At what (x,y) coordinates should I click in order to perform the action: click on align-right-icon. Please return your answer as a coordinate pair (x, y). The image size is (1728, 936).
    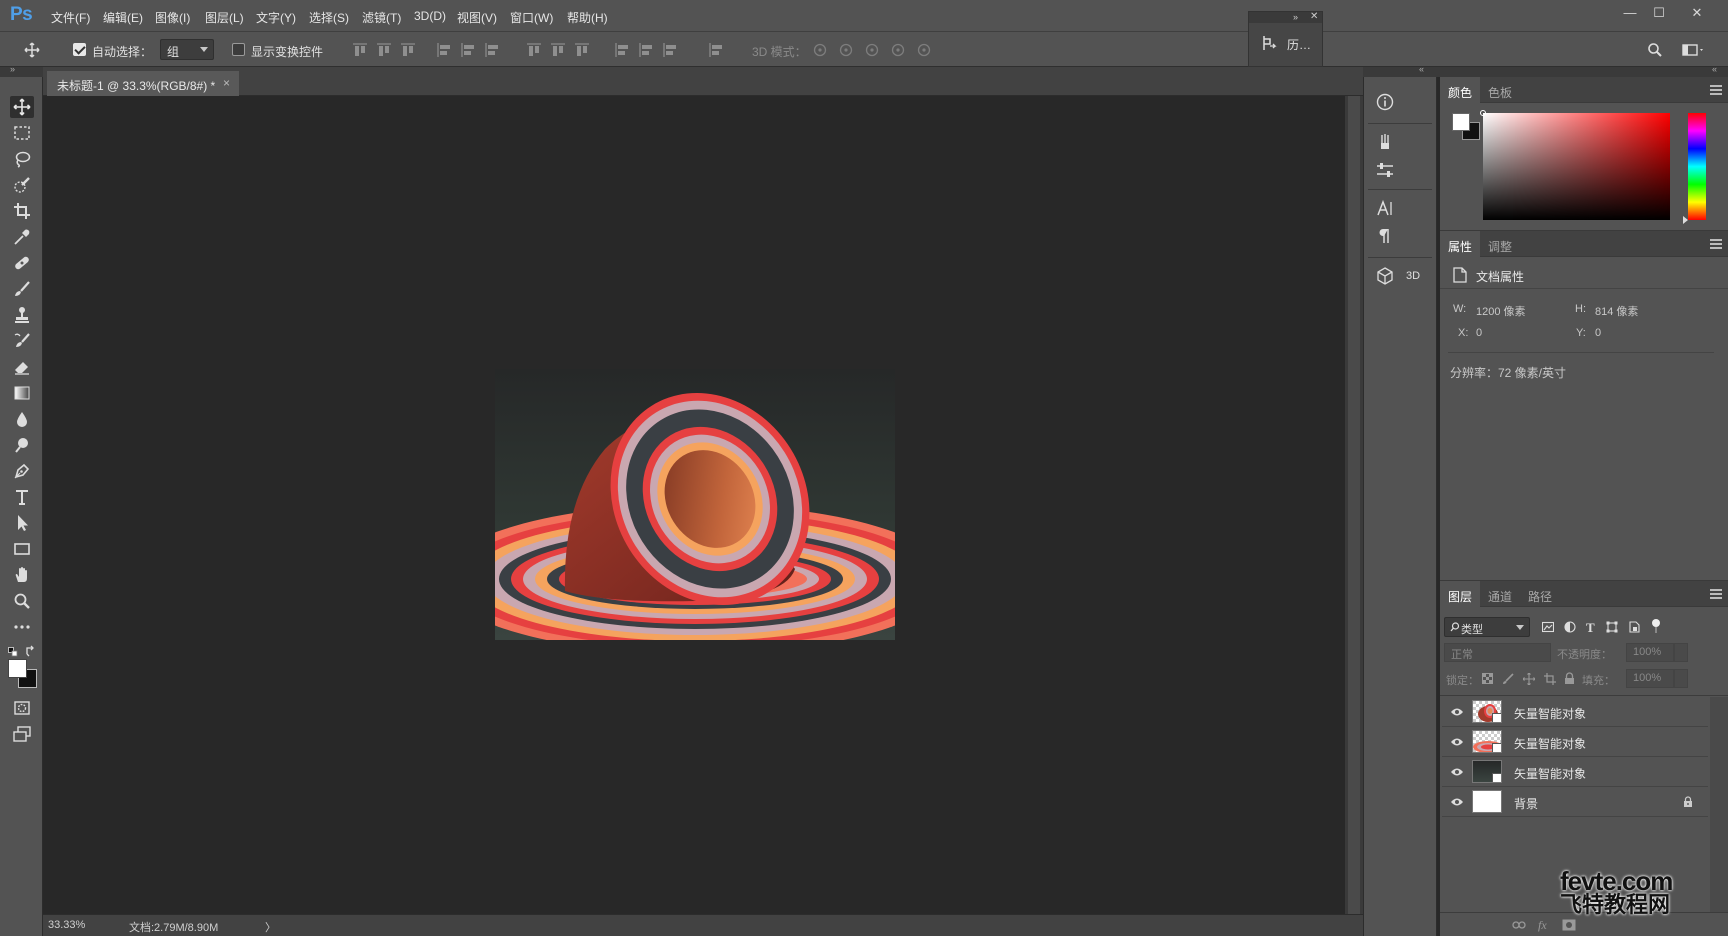
    Looking at the image, I should click on (492, 50).